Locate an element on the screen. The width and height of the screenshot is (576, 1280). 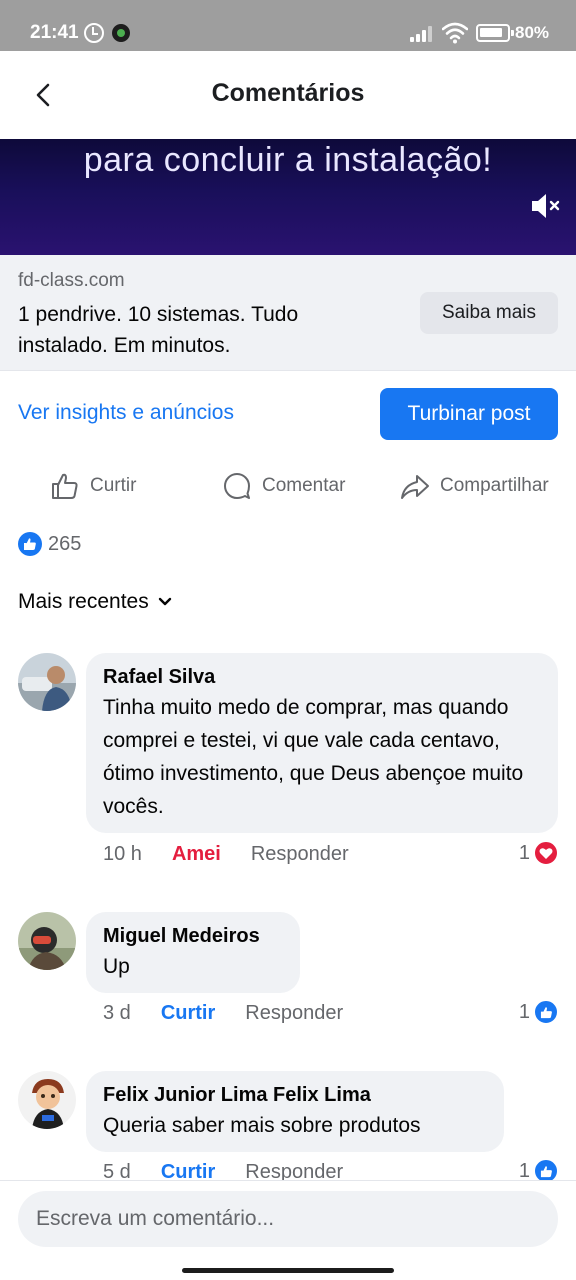
comment-author: Miguel Medeiros is located at coordinates (192, 936).